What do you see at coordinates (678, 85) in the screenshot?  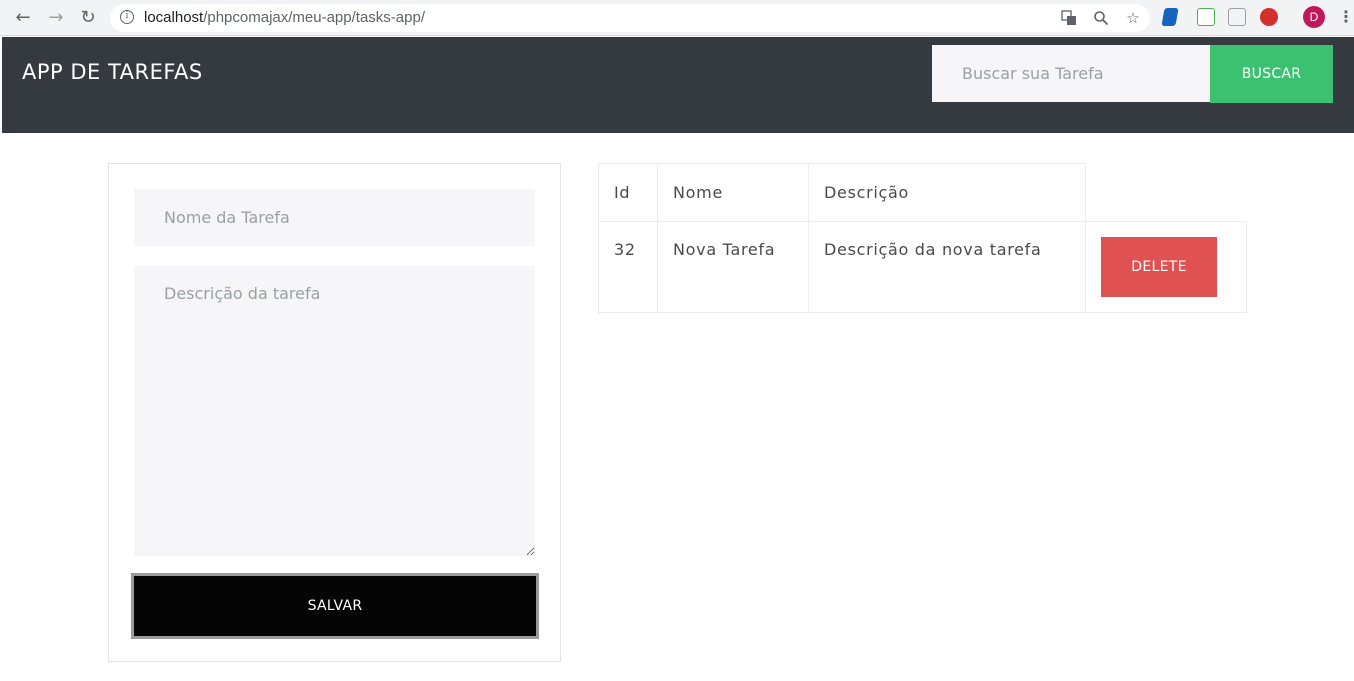 I see `app-navbar: APP DE TAREFAS BUSCAR` at bounding box center [678, 85].